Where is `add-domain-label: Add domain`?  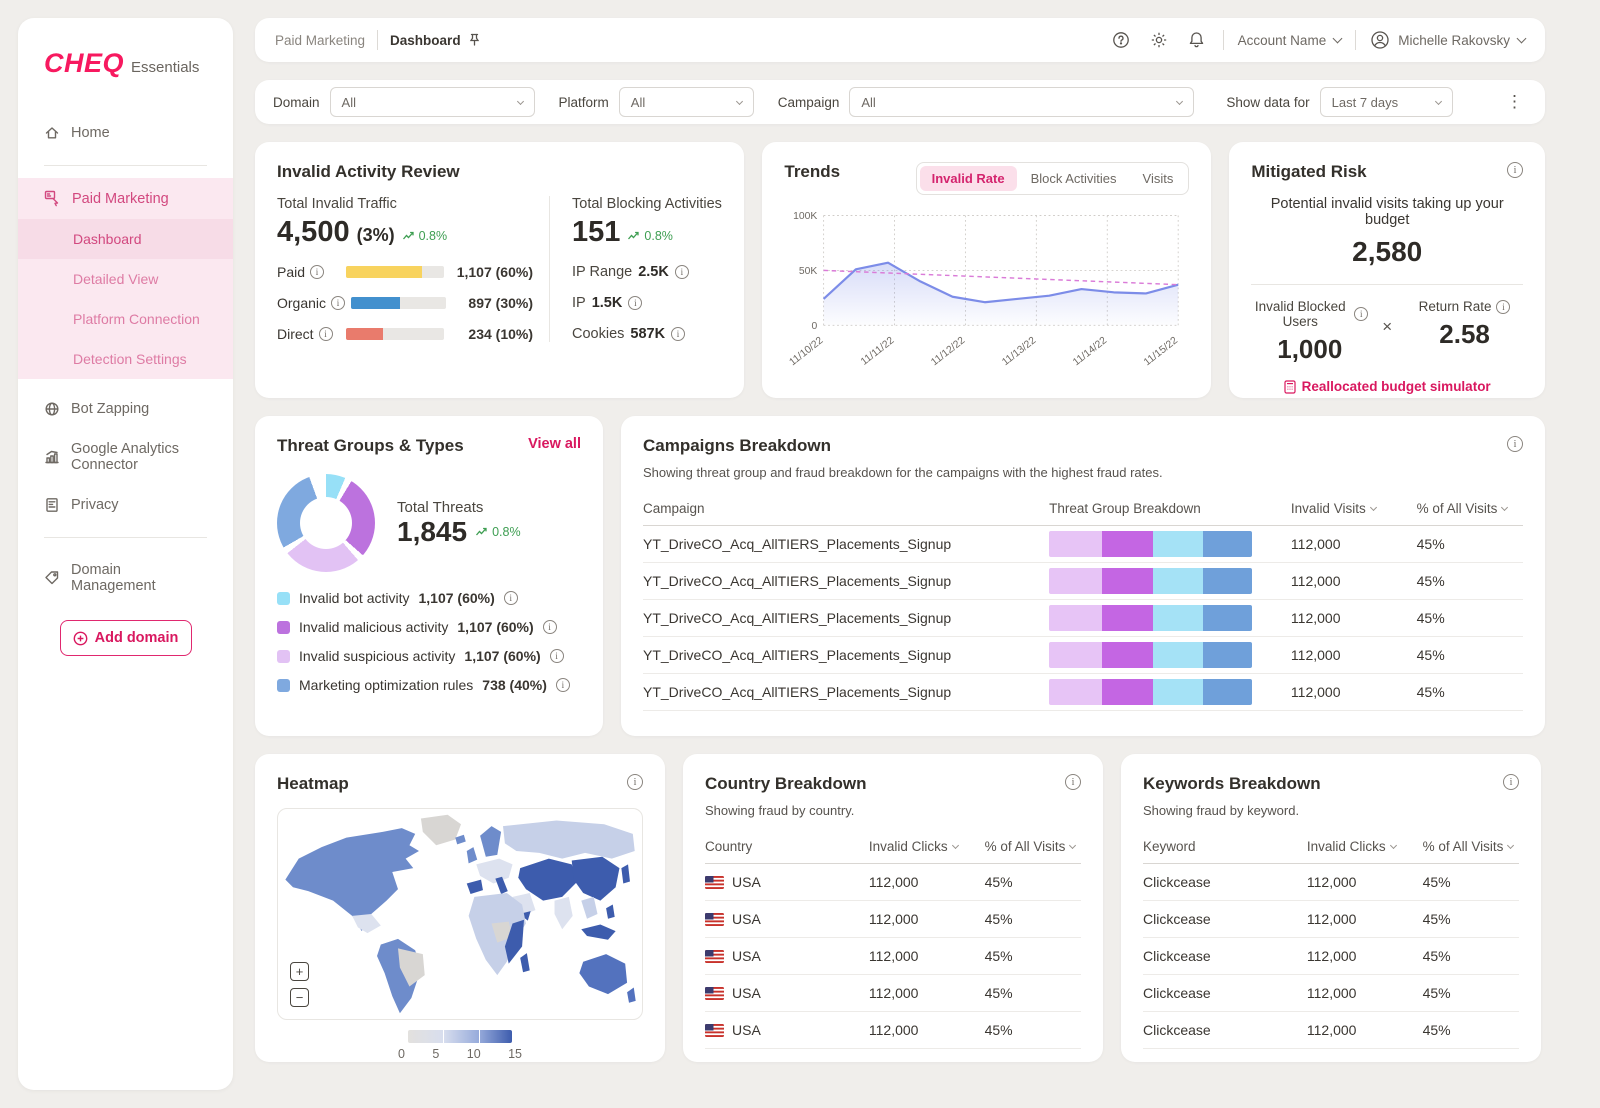 add-domain-label: Add domain is located at coordinates (136, 638).